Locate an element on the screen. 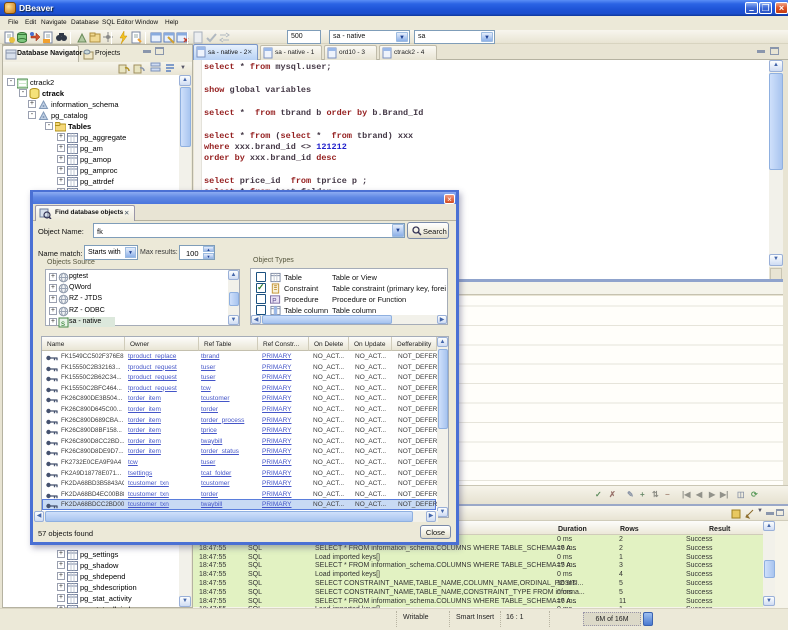 The width and height of the screenshot is (788, 630). svg-text: P is located at coordinates (274, 300).